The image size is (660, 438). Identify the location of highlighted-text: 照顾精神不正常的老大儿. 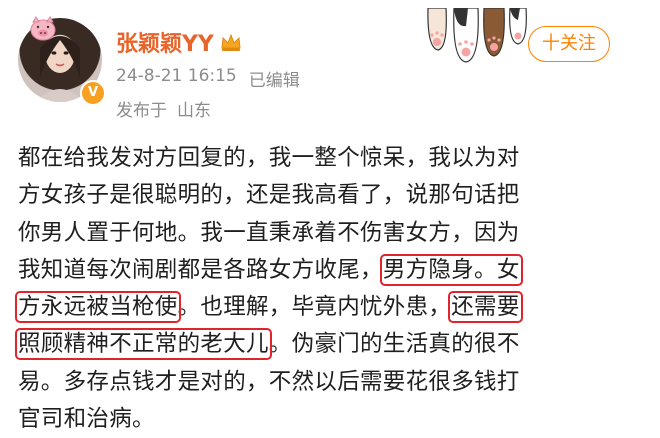
(143, 344).